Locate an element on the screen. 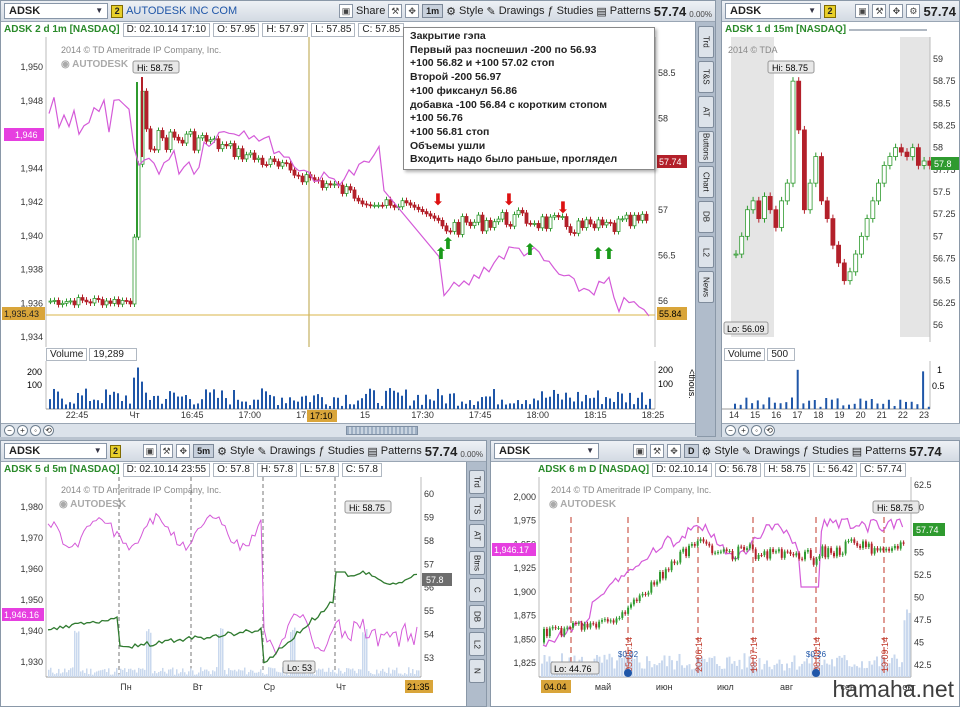 This screenshot has height=707, width=960. period-selector: 1m is located at coordinates (433, 11).